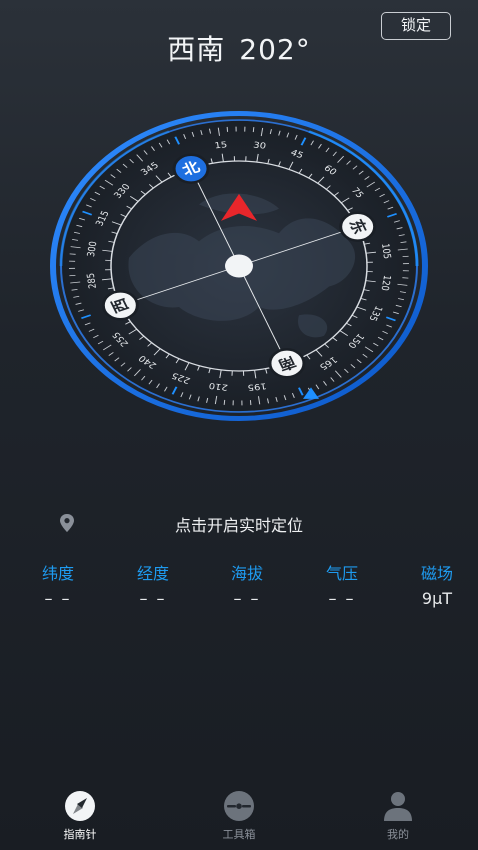  Describe the element at coordinates (152, 573) in the screenshot. I see `stat-label: 经度` at that location.